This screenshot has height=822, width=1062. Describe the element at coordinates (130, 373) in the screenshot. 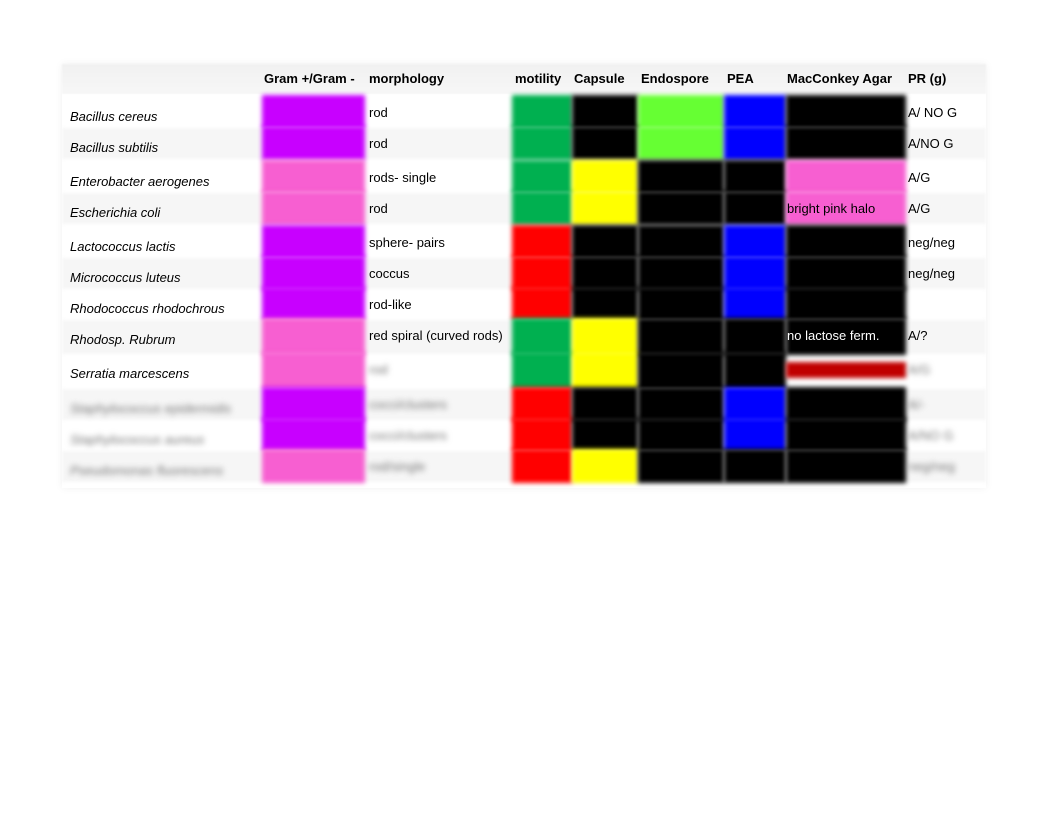

I see `species-name: Serratia marcescens` at that location.